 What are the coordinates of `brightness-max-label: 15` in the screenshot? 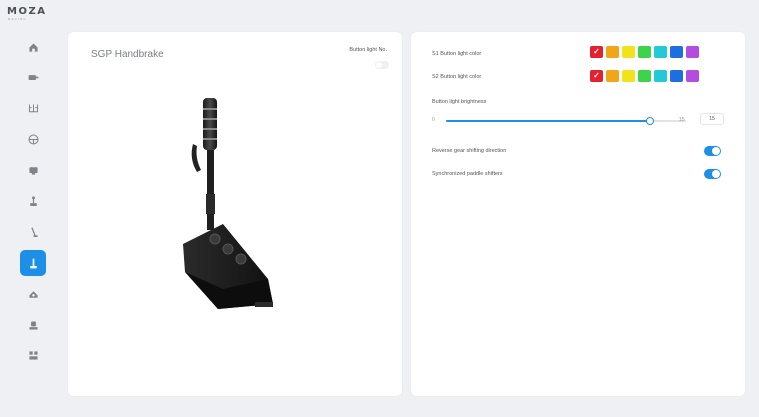 It's located at (682, 120).